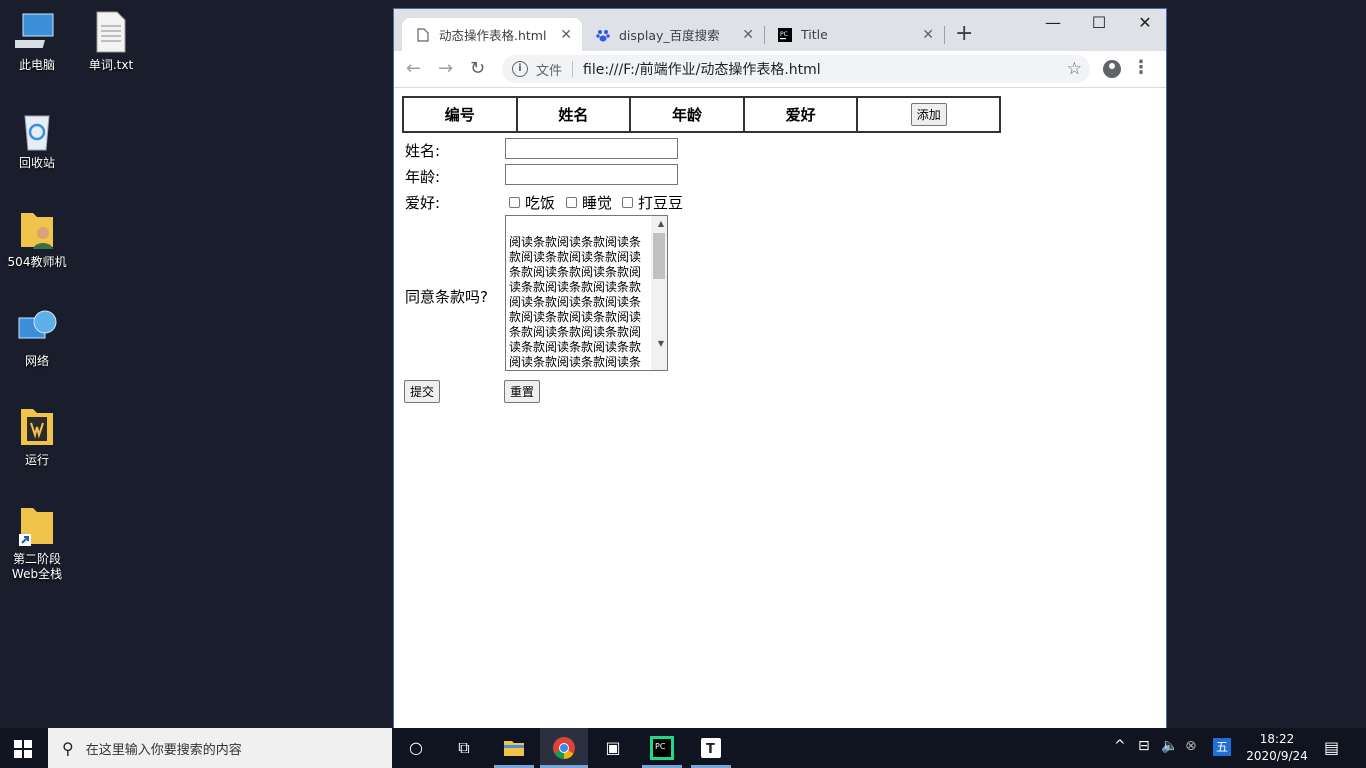  What do you see at coordinates (37, 229) in the screenshot?
I see `user-folder-icon` at bounding box center [37, 229].